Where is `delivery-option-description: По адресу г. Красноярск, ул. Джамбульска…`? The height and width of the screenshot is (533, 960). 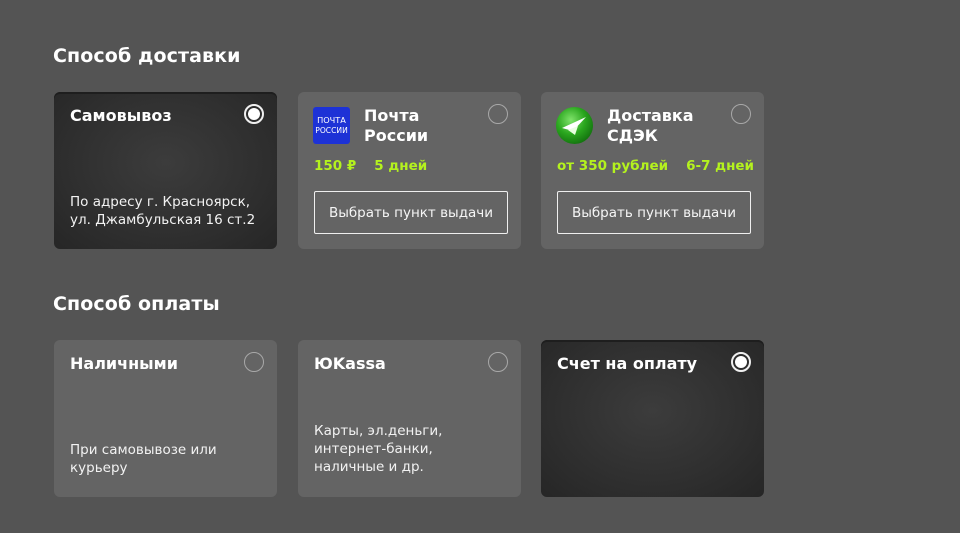
delivery-option-description: По адресу г. Красноярск, ул. Джамбульска… is located at coordinates (163, 211).